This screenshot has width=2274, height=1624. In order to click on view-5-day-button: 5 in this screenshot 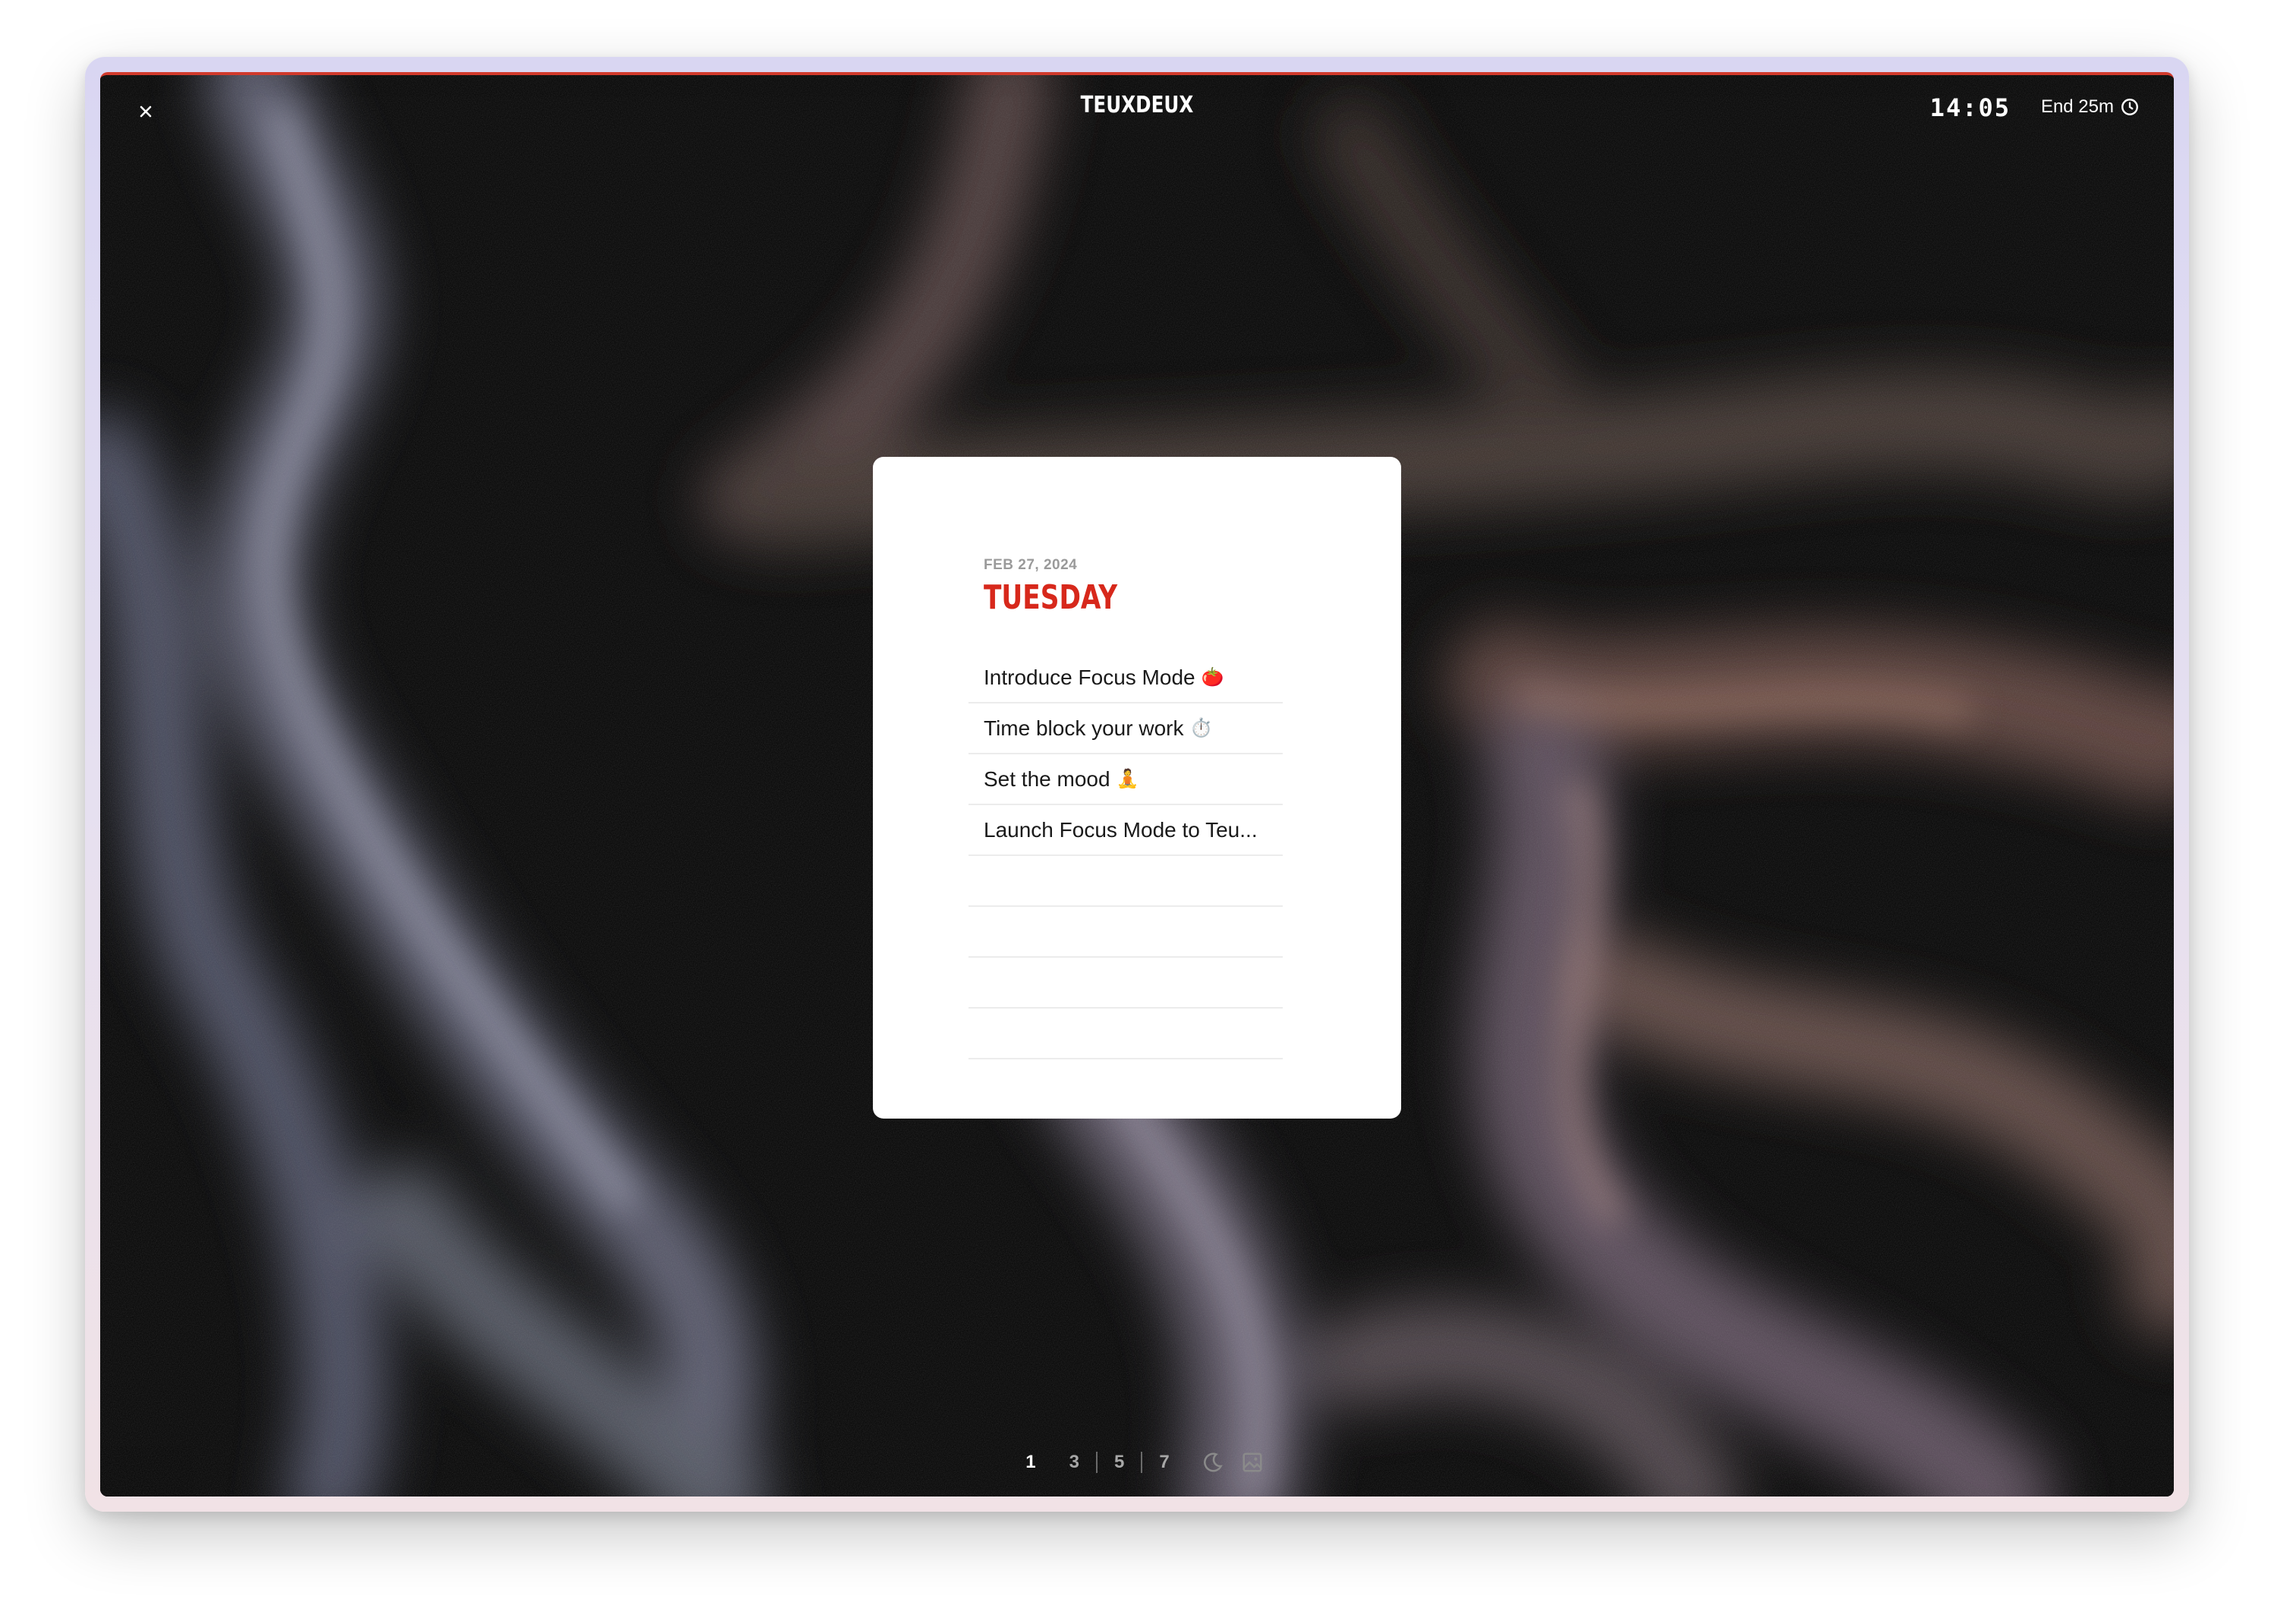, I will do `click(1119, 1462)`.